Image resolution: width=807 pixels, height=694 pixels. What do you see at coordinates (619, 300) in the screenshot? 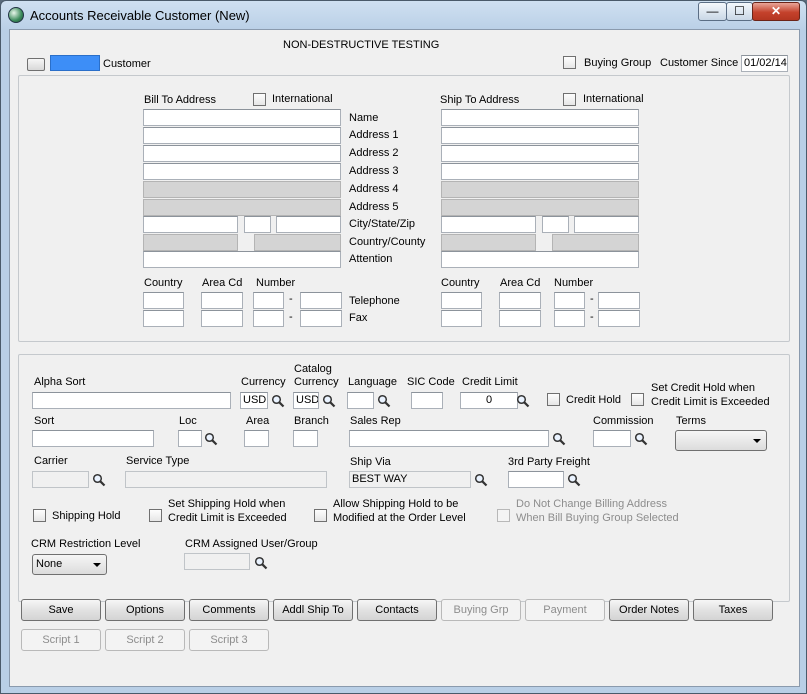
I see `ship-tel-suffix-input` at bounding box center [619, 300].